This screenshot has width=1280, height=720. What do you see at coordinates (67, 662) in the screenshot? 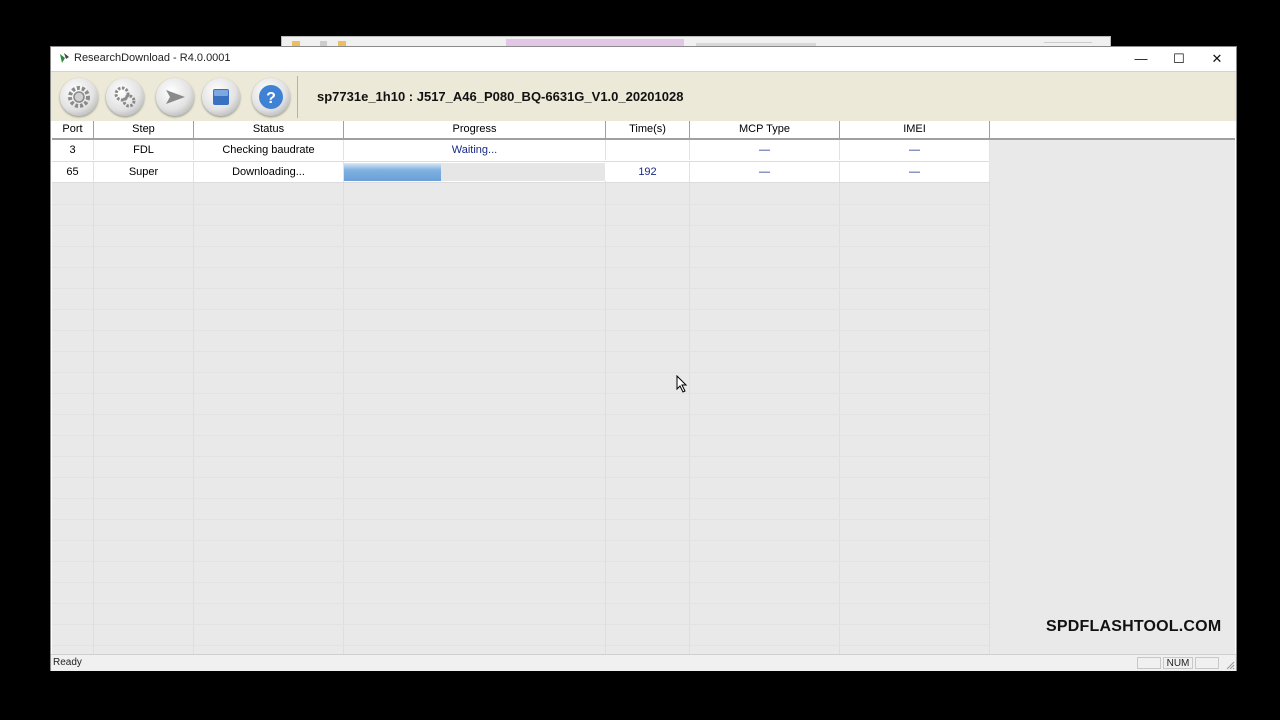
I see `status-text: Ready` at bounding box center [67, 662].